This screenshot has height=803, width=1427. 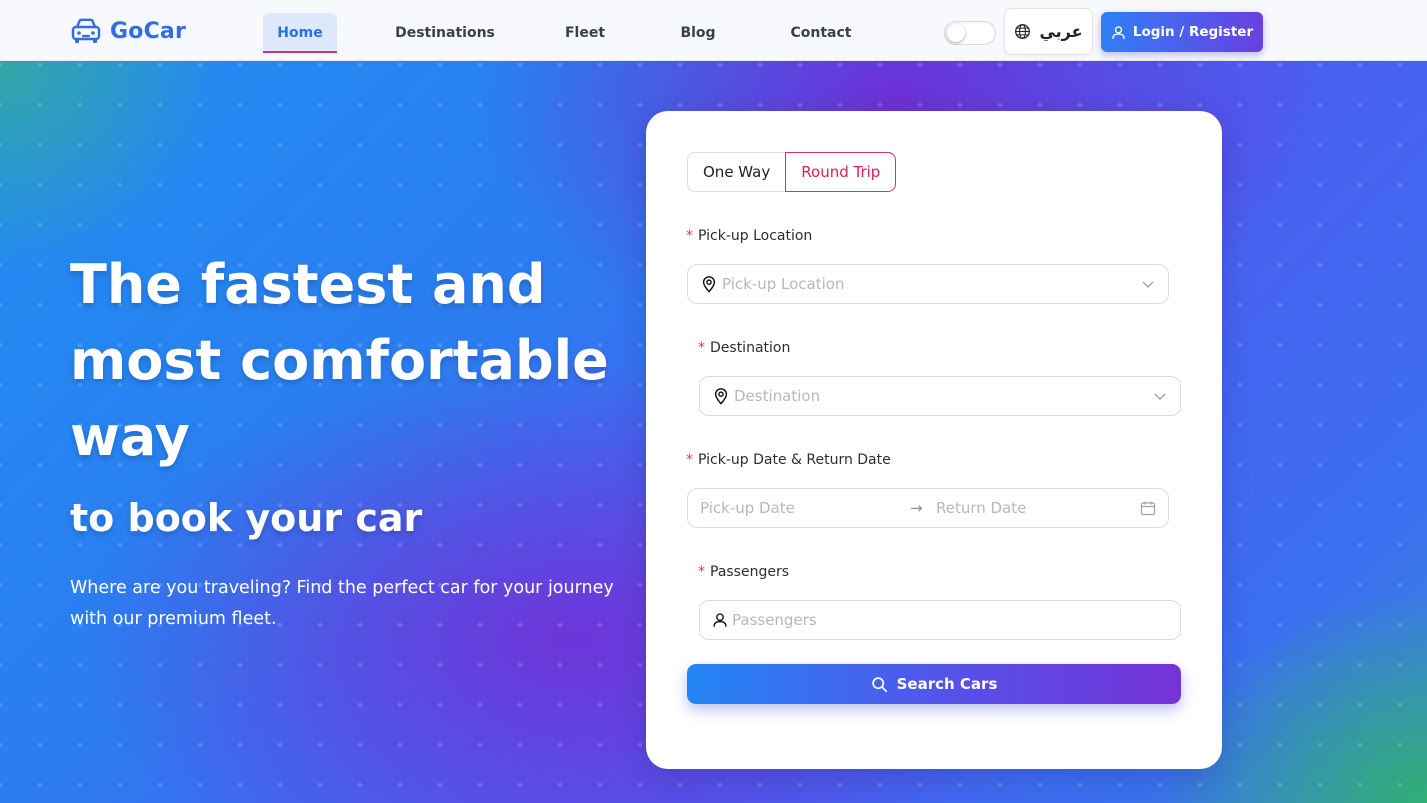 What do you see at coordinates (970, 33) in the screenshot?
I see `theme-toggle` at bounding box center [970, 33].